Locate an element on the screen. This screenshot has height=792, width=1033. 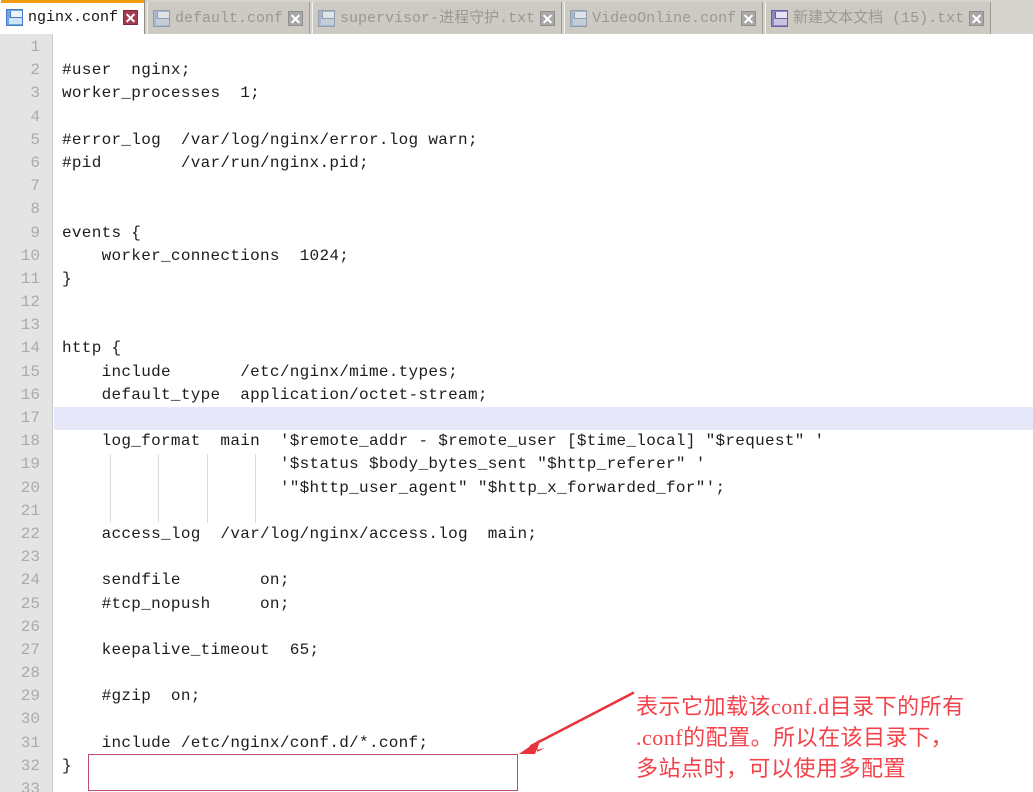
line-number: 7 is located at coordinates (35, 186).